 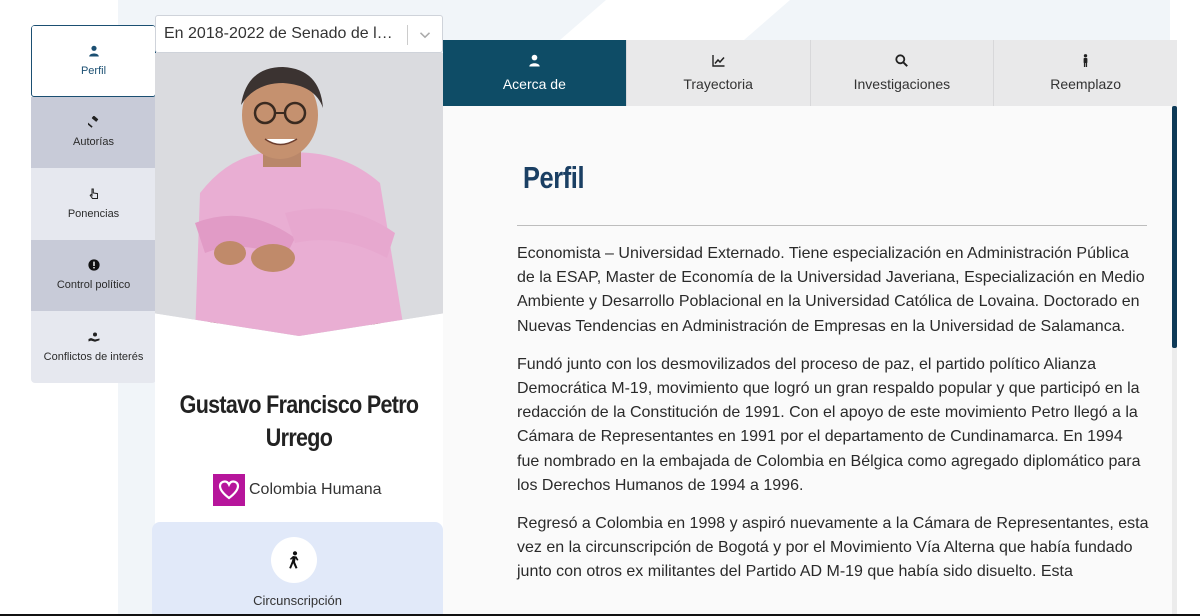 I want to click on nav-item-ponencias: Ponencias, so click(x=93, y=204).